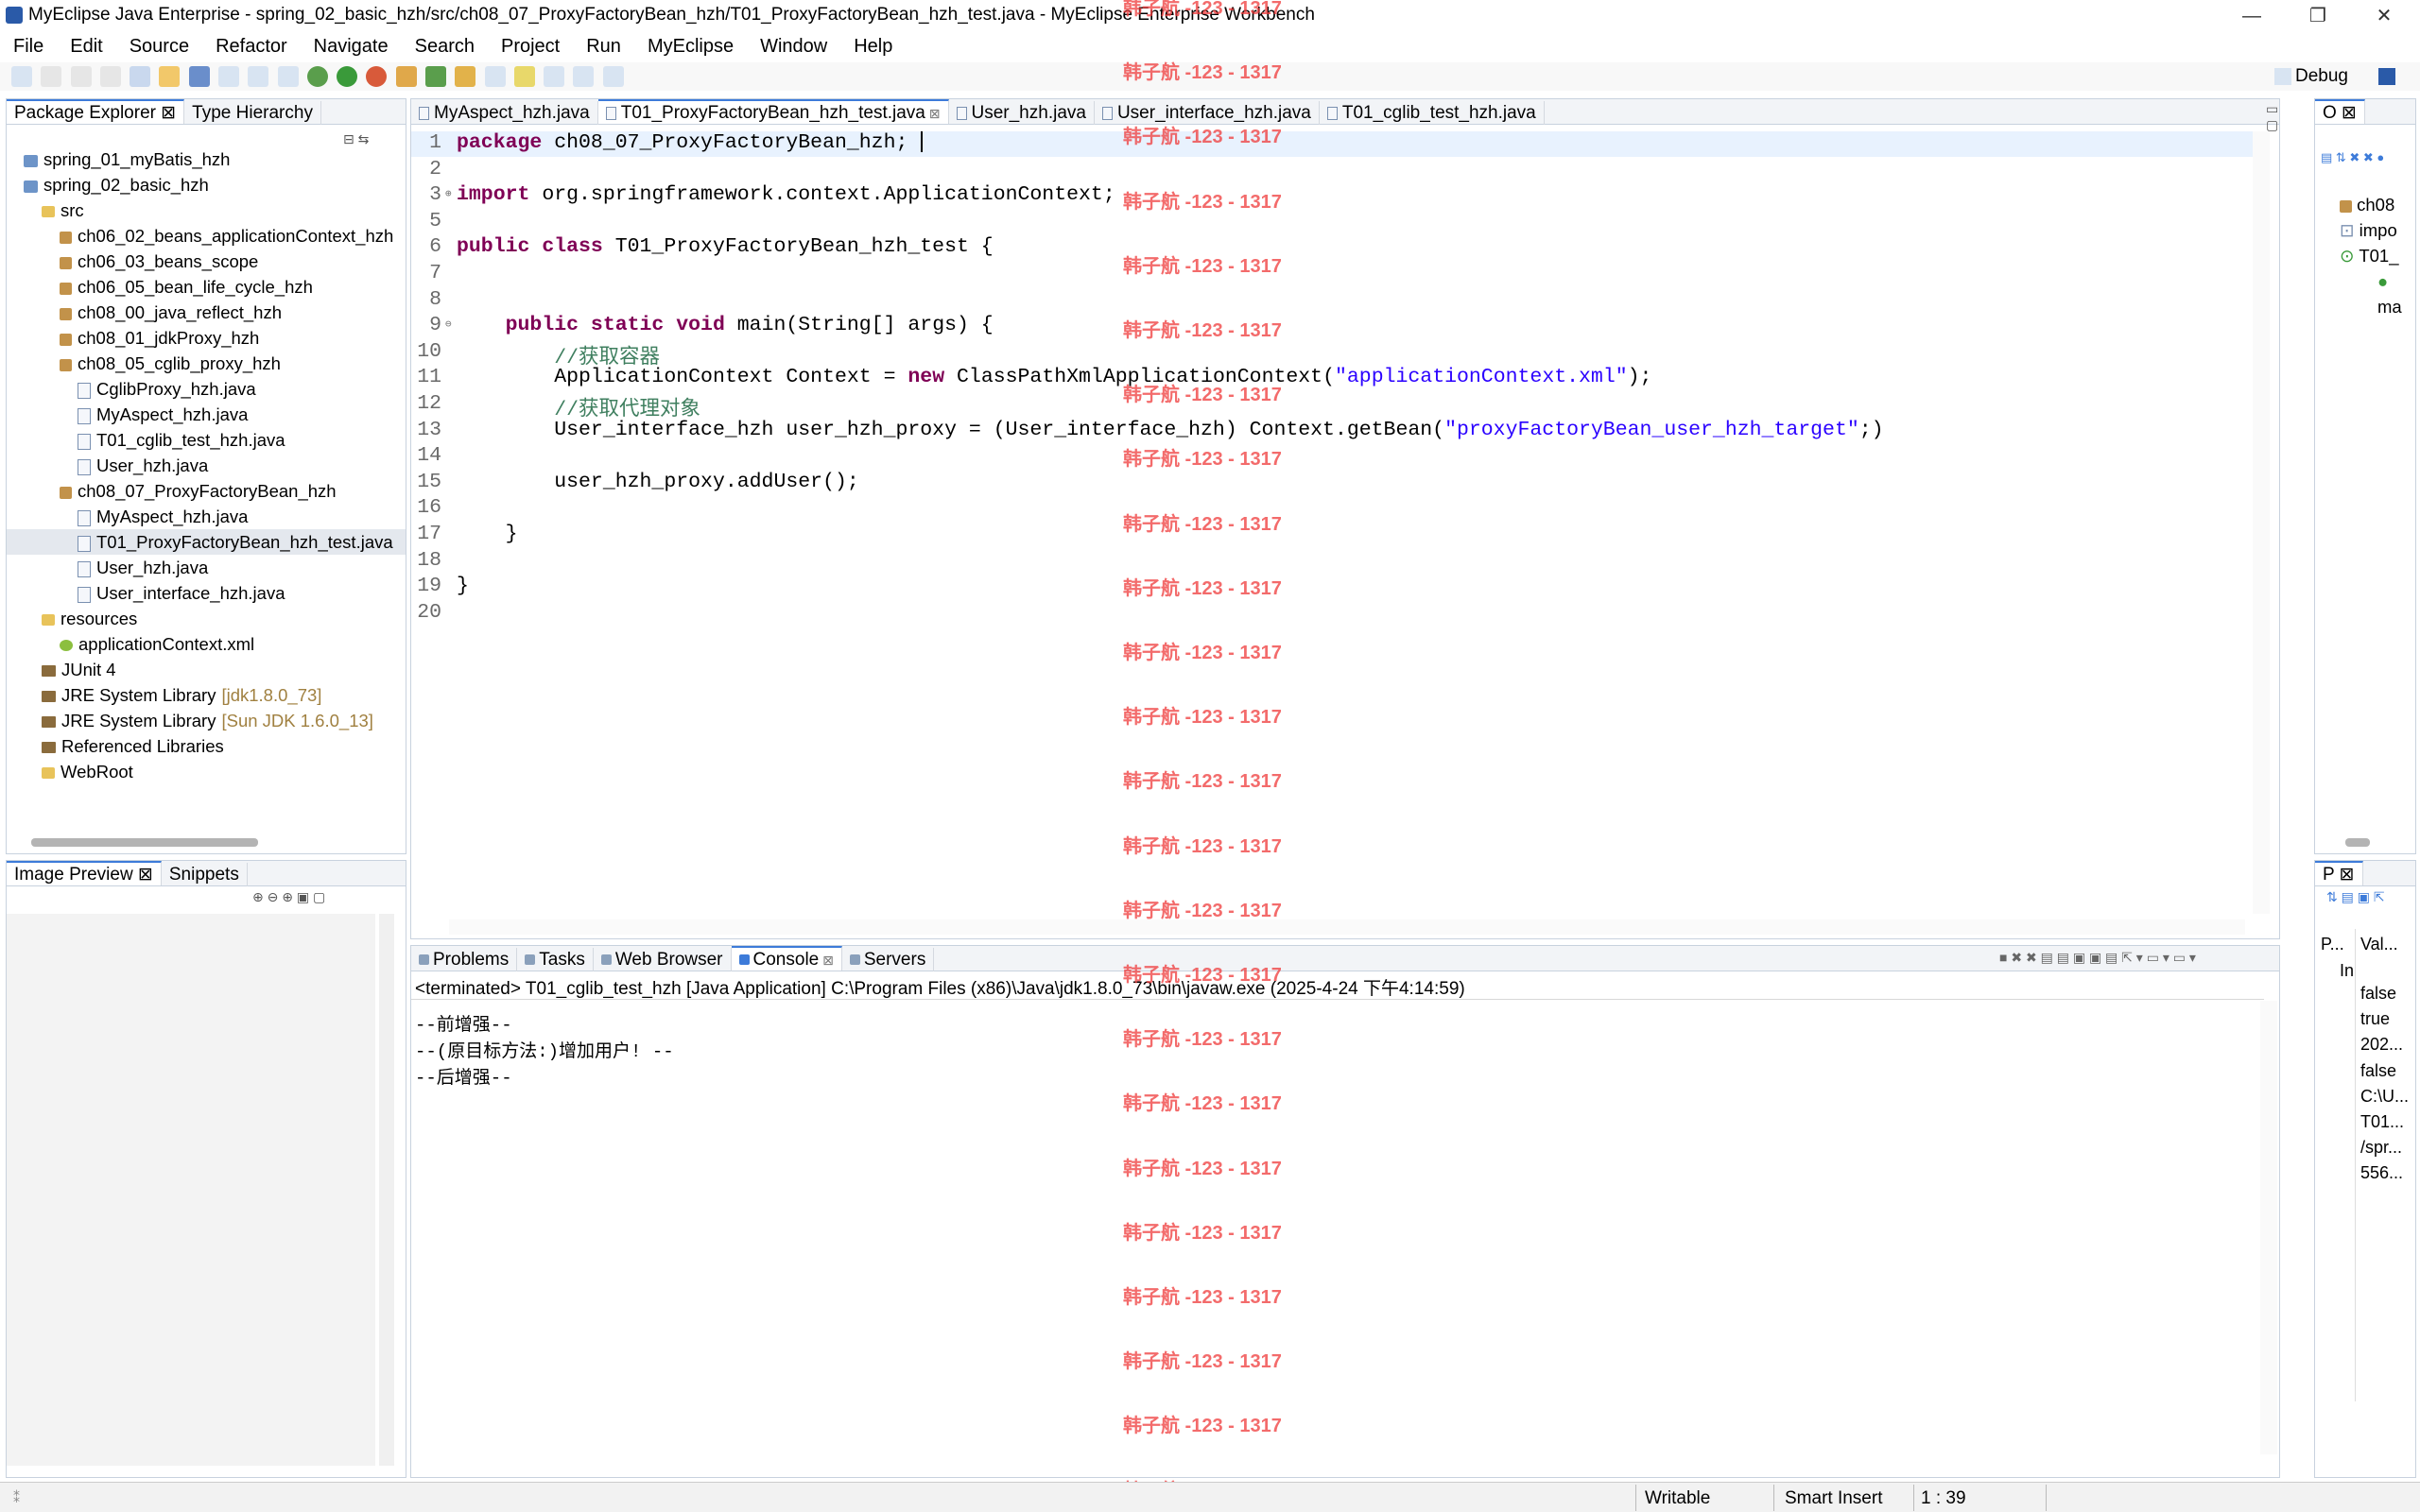 The width and height of the screenshot is (2420, 1512). What do you see at coordinates (386, 1190) in the screenshot?
I see `vertical-scrollbar` at bounding box center [386, 1190].